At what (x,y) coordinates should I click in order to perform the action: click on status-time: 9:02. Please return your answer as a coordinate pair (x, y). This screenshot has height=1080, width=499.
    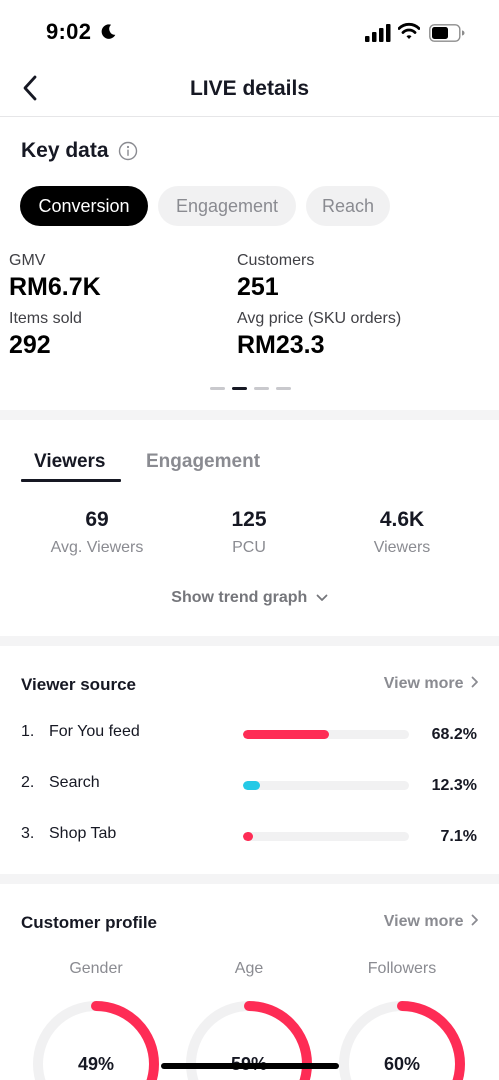
    Looking at the image, I should click on (69, 31).